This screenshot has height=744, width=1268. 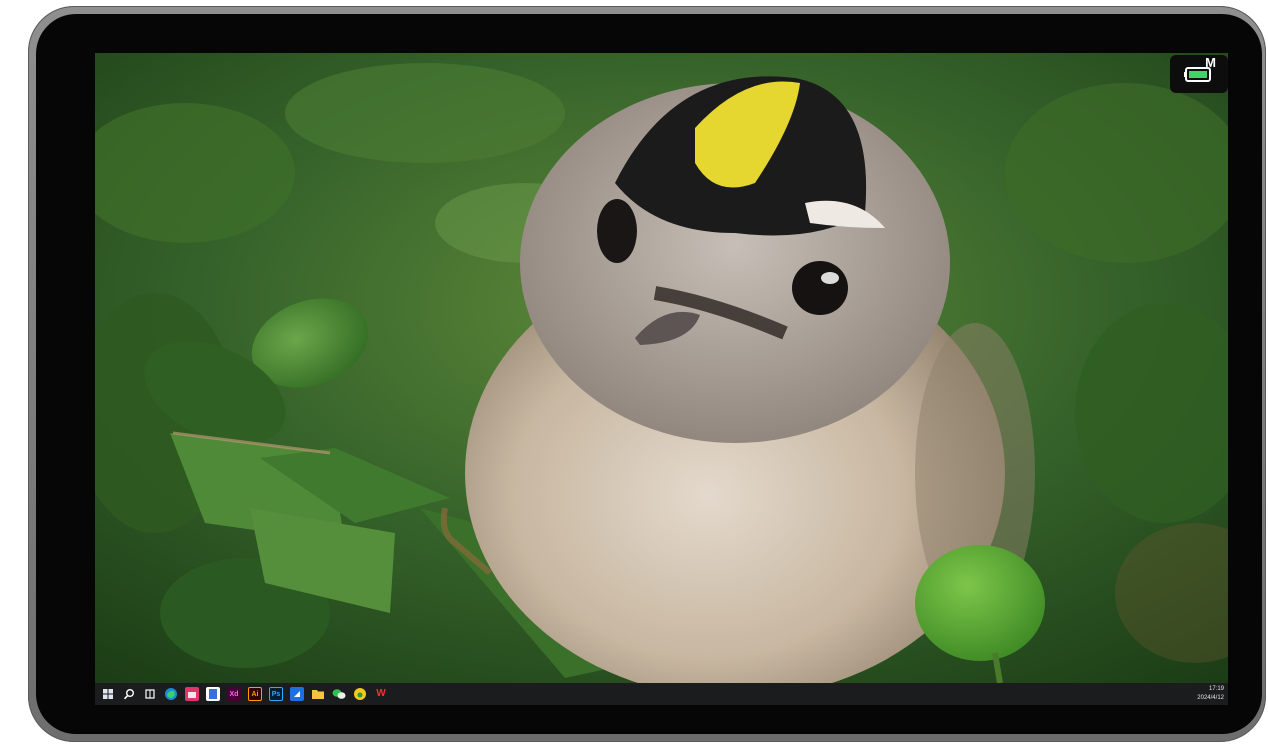 What do you see at coordinates (661, 694) in the screenshot?
I see `taskbar: Xd Ai Ps W 17:19 2024/4/12` at bounding box center [661, 694].